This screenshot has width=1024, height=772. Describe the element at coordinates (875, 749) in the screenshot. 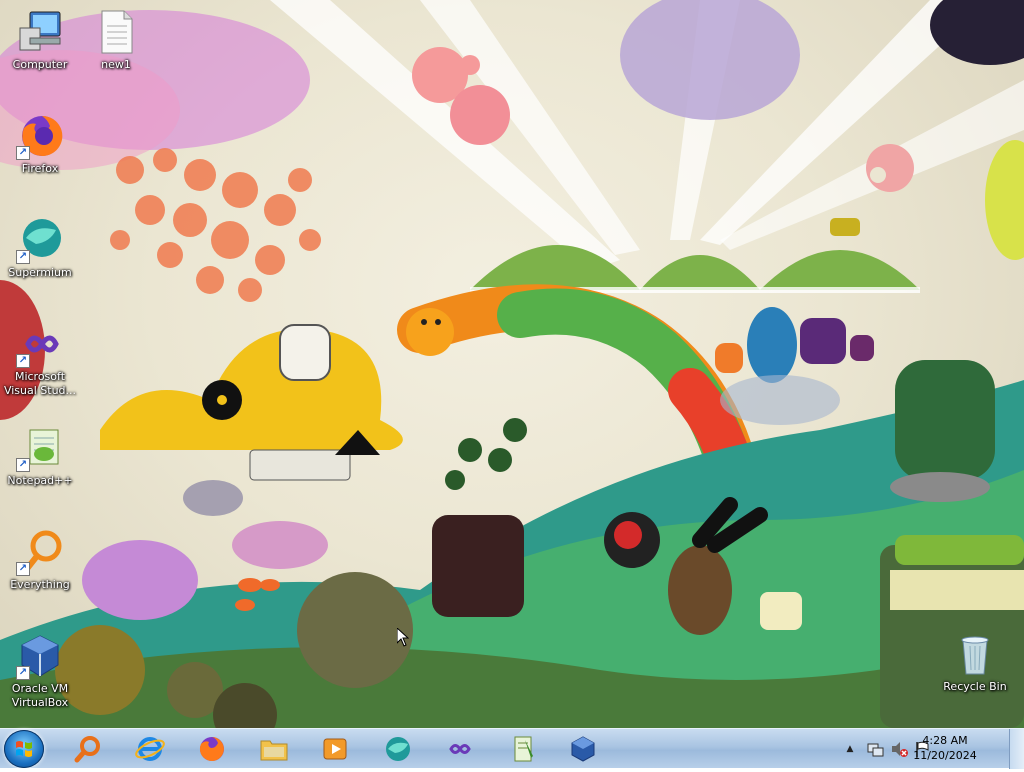

I see `network-icon` at that location.